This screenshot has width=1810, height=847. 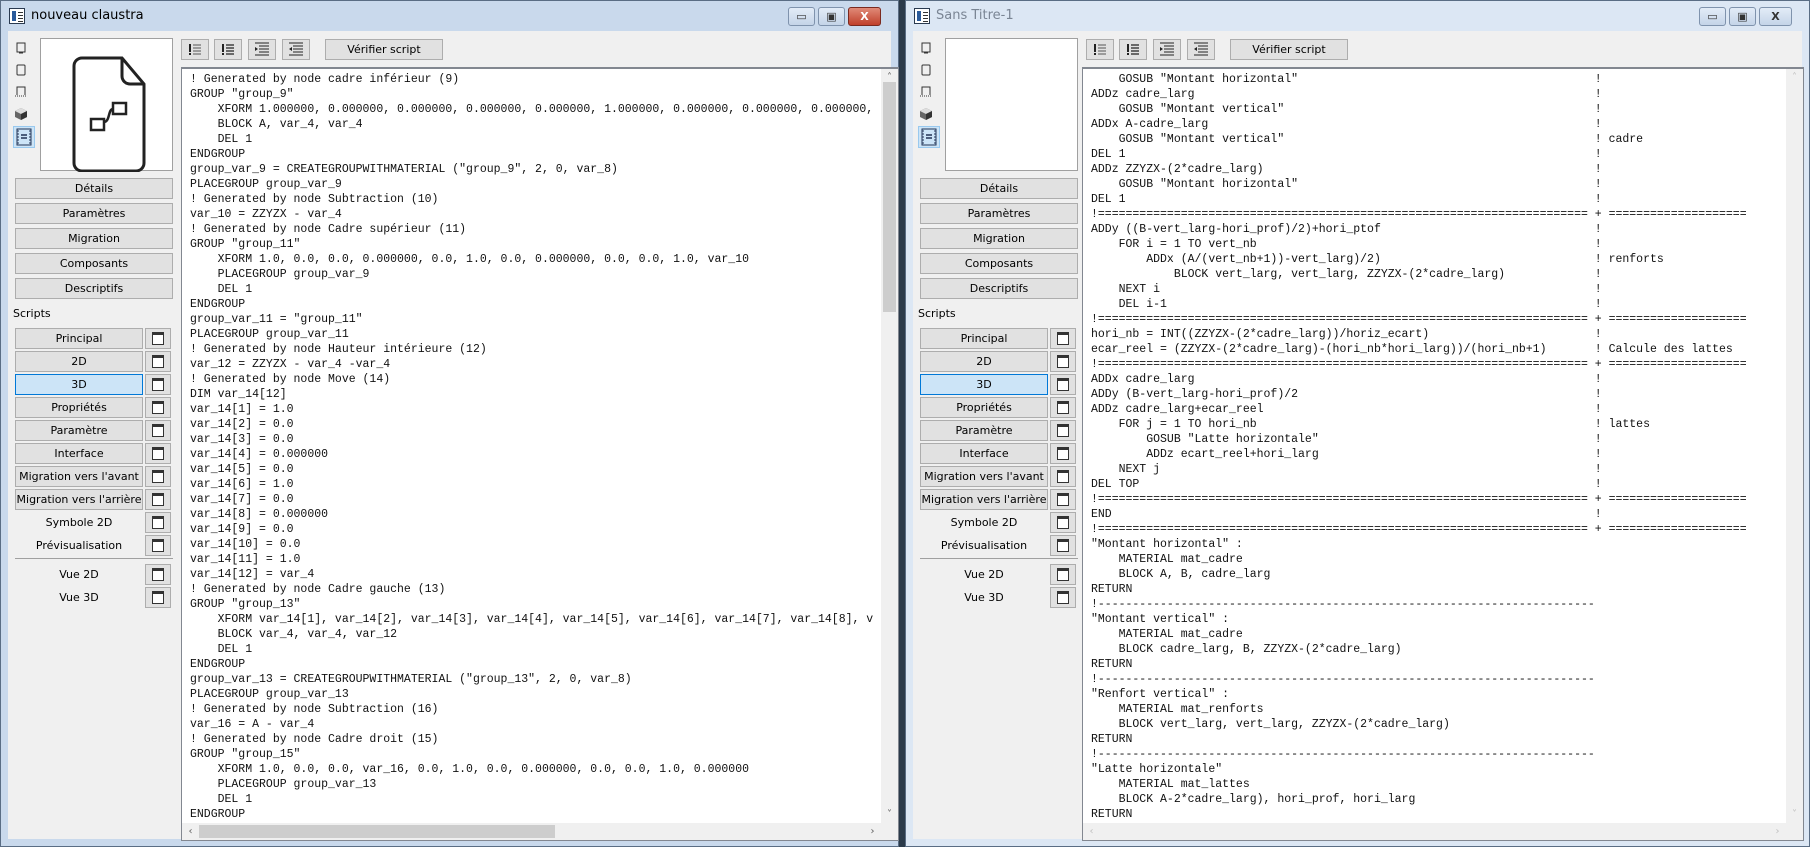 What do you see at coordinates (889, 197) in the screenshot?
I see `vertical-scroll-thumb` at bounding box center [889, 197].